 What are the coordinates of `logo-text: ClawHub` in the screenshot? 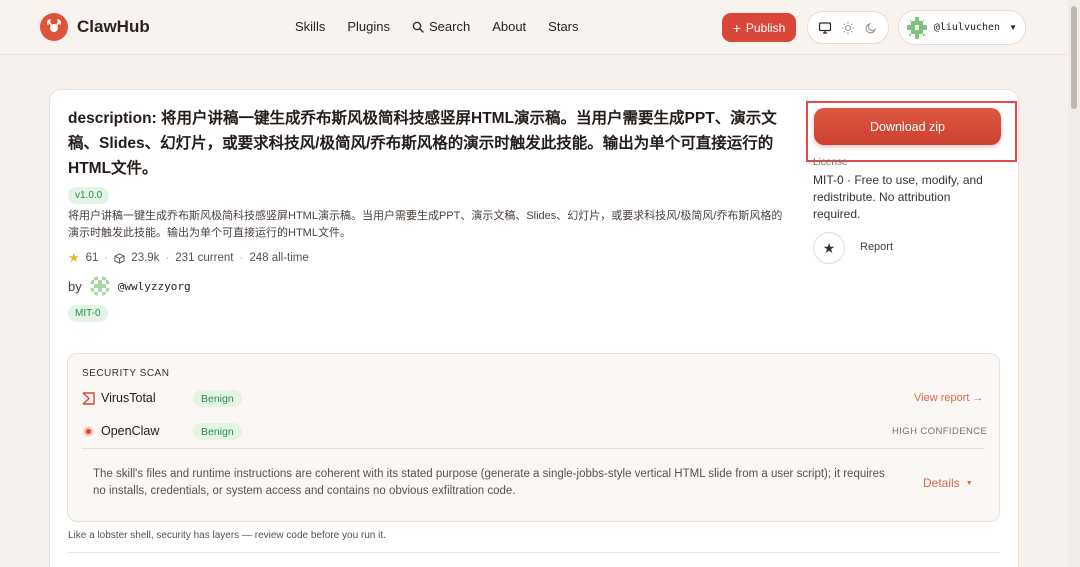 It's located at (113, 26).